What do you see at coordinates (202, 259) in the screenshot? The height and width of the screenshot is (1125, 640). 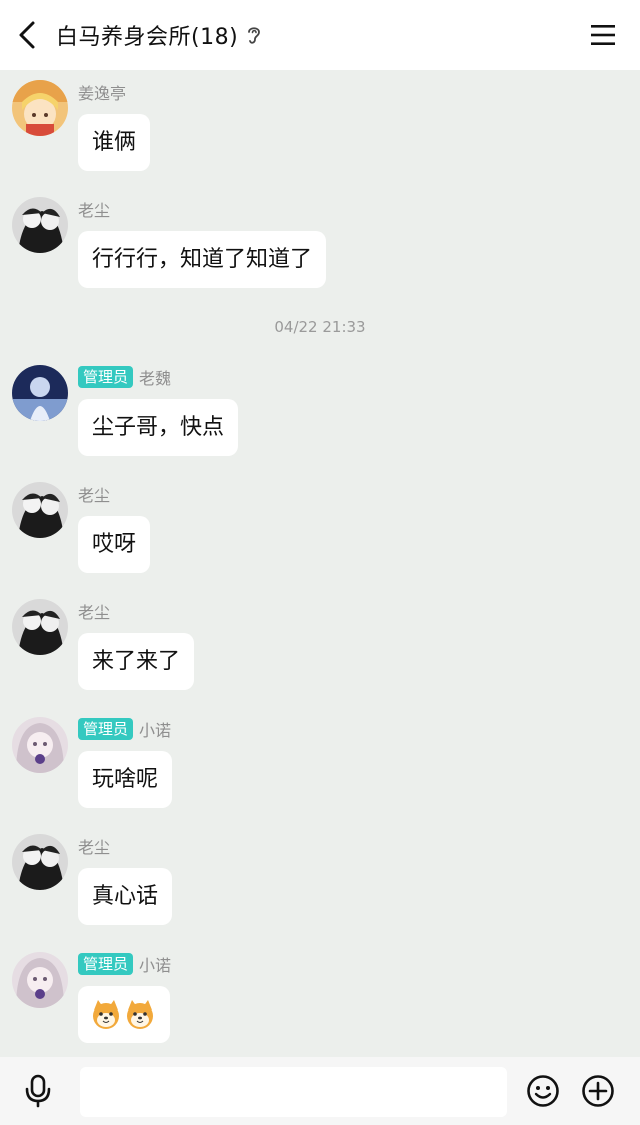 I see `message-bubble: 行行行，知道了知道了` at bounding box center [202, 259].